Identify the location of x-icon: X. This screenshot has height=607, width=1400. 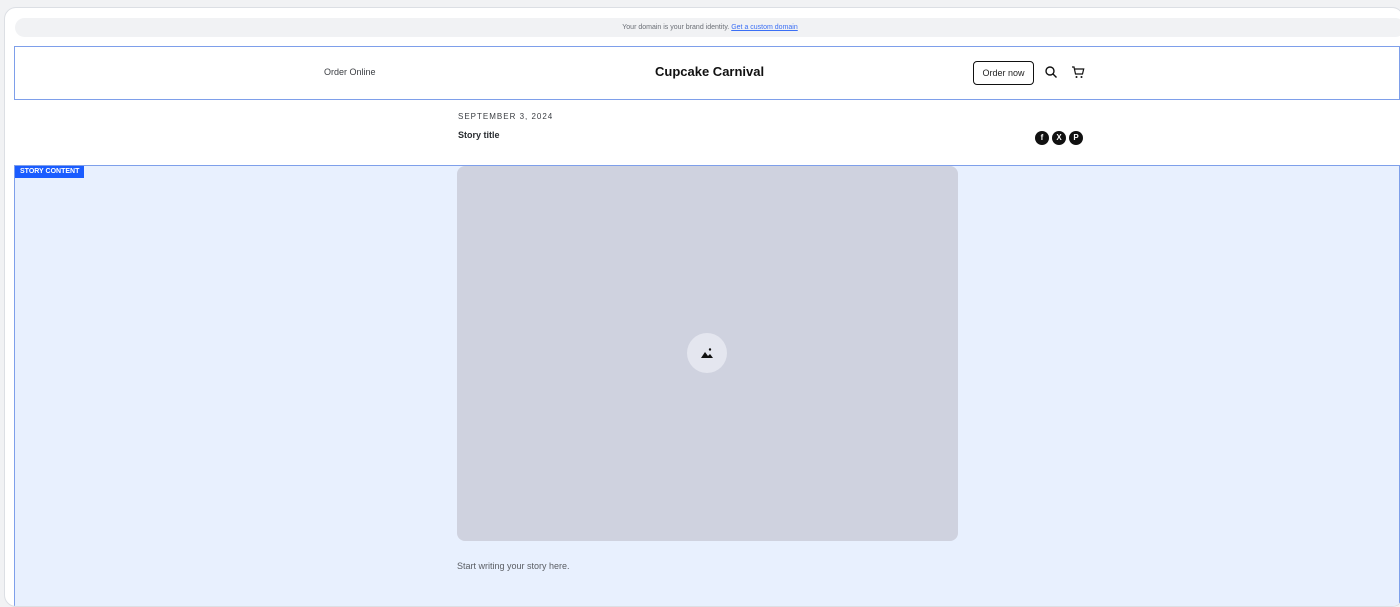
(1059, 138).